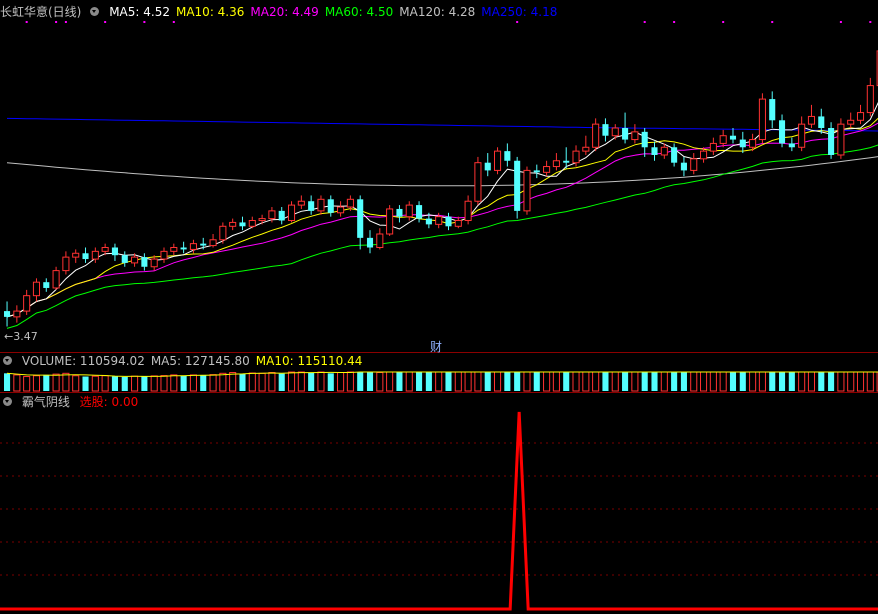 The width and height of the screenshot is (878, 614). Describe the element at coordinates (436, 346) in the screenshot. I see `finance-marker: 财` at that location.